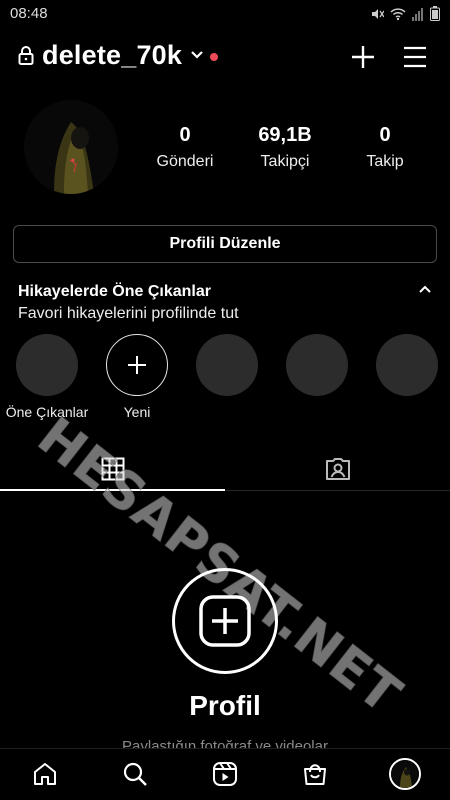  I want to click on plus-icon, so click(137, 365).